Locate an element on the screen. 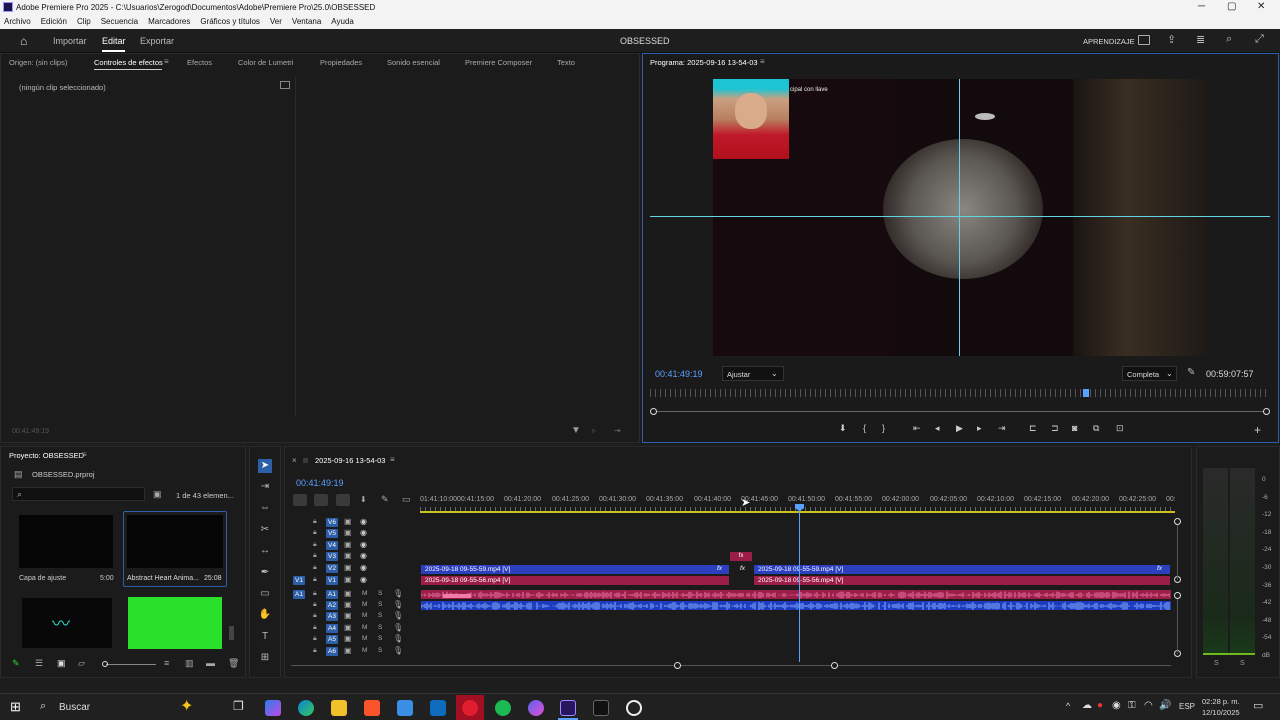 Image resolution: width=1280 pixels, height=720 pixels. menu-marcadores: Marcadores is located at coordinates (169, 22).